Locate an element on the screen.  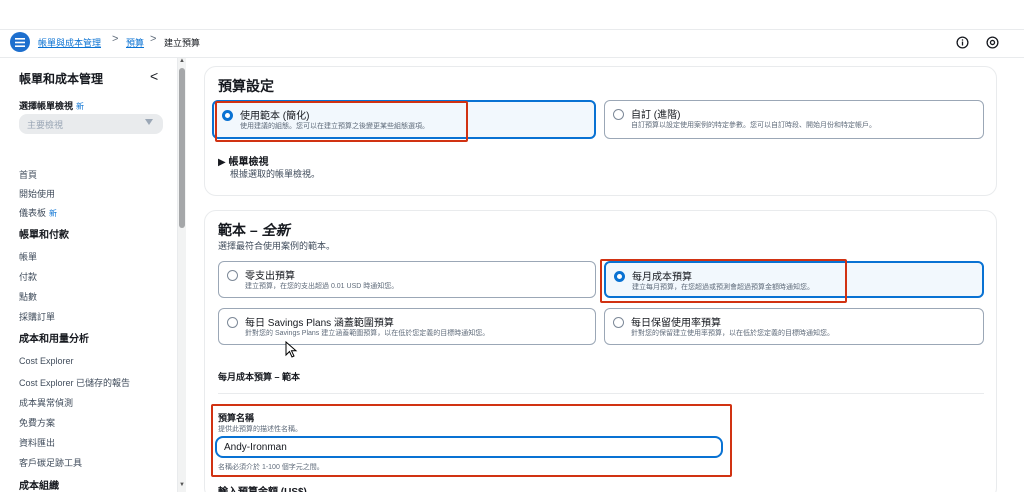
sidebar-item-credits: 點數 is located at coordinates (28, 296).